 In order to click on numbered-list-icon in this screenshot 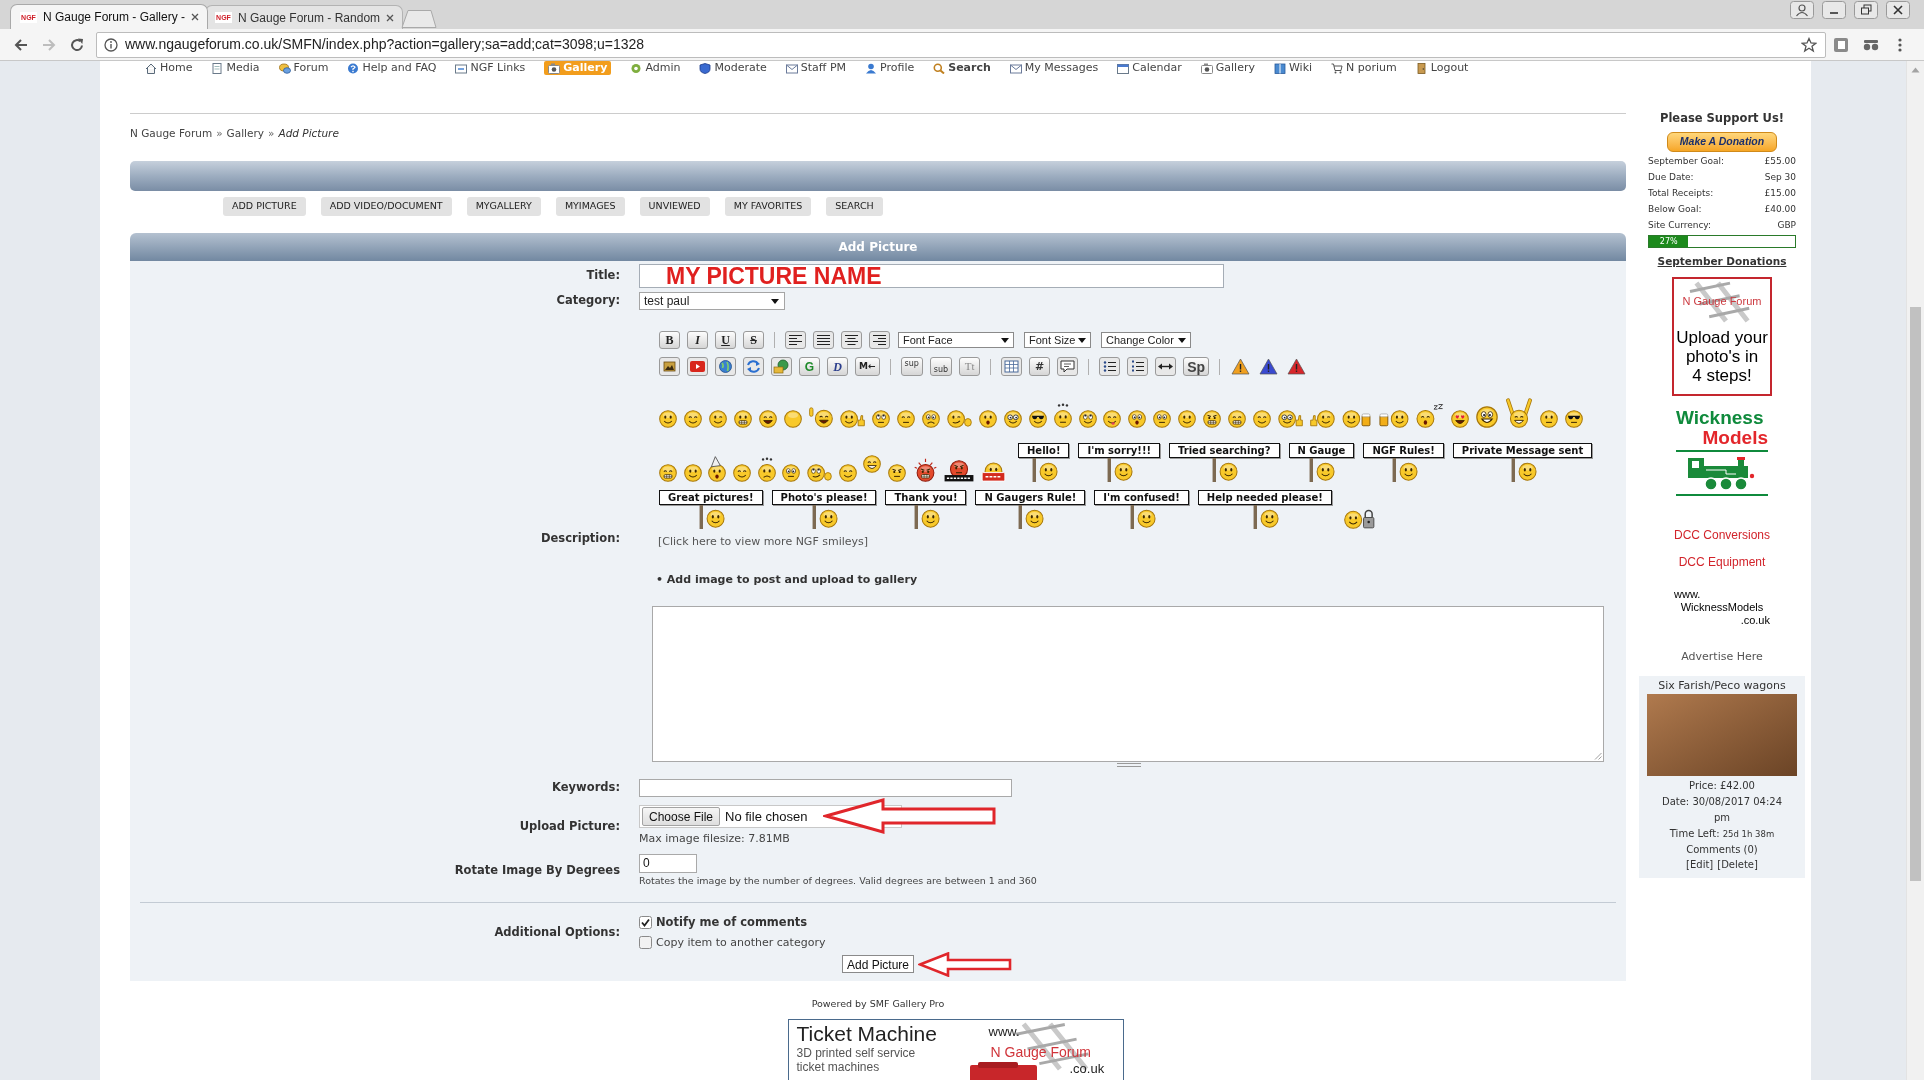, I will do `click(1138, 366)`.